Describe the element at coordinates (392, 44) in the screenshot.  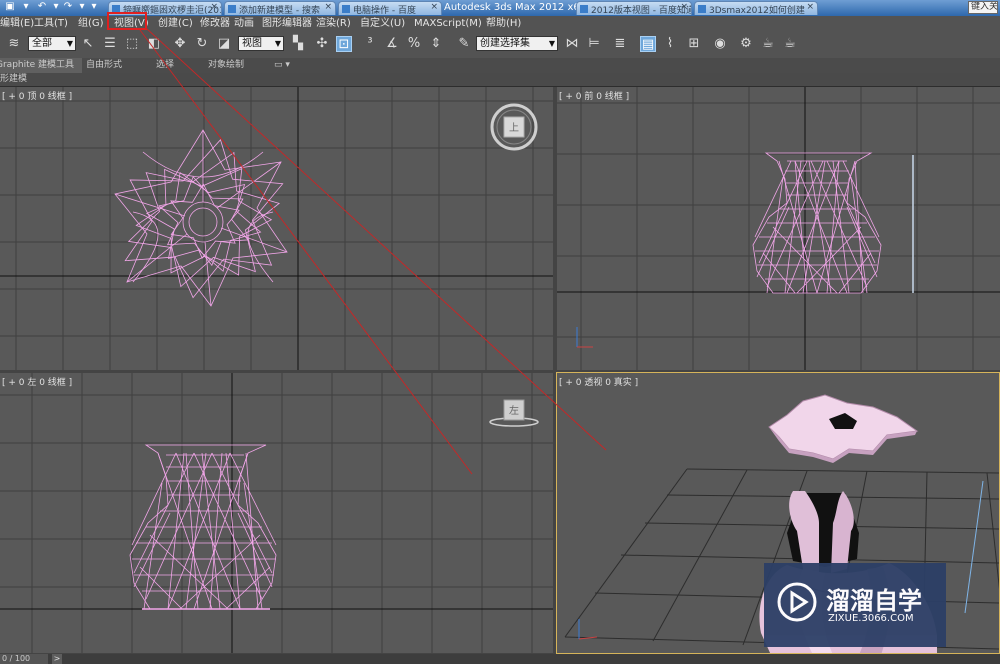
I see `angle-snap-icon: ∡` at that location.